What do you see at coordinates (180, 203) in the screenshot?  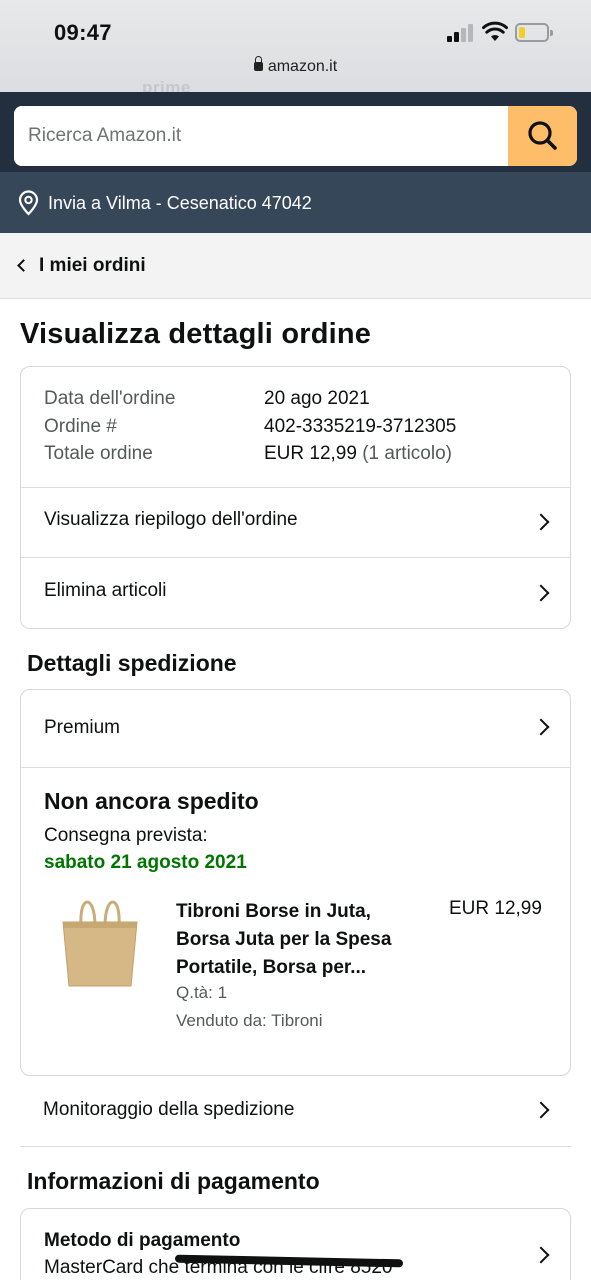 I see `delivery-location-text: Invia a Vilma - Cesenatico 47042` at bounding box center [180, 203].